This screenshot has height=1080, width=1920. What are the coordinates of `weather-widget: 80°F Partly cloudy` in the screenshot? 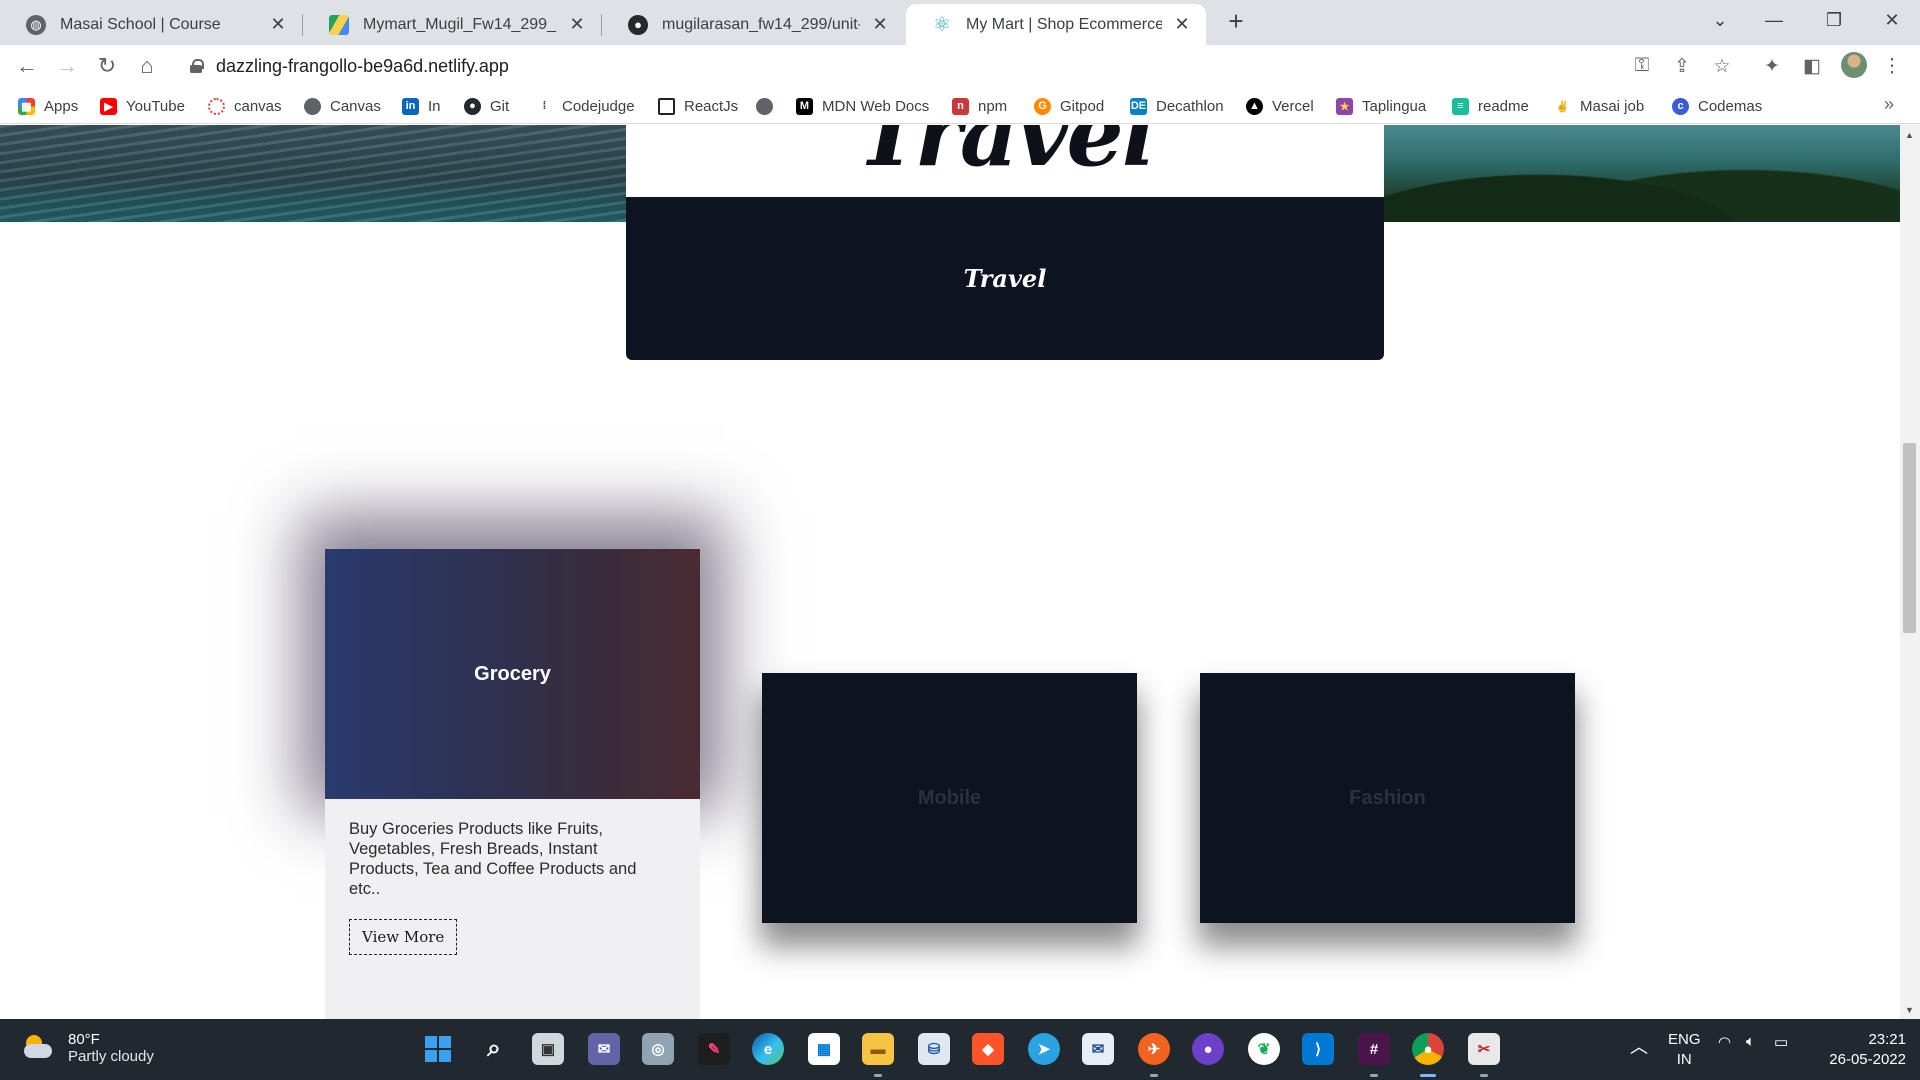 It's located at (89, 1048).